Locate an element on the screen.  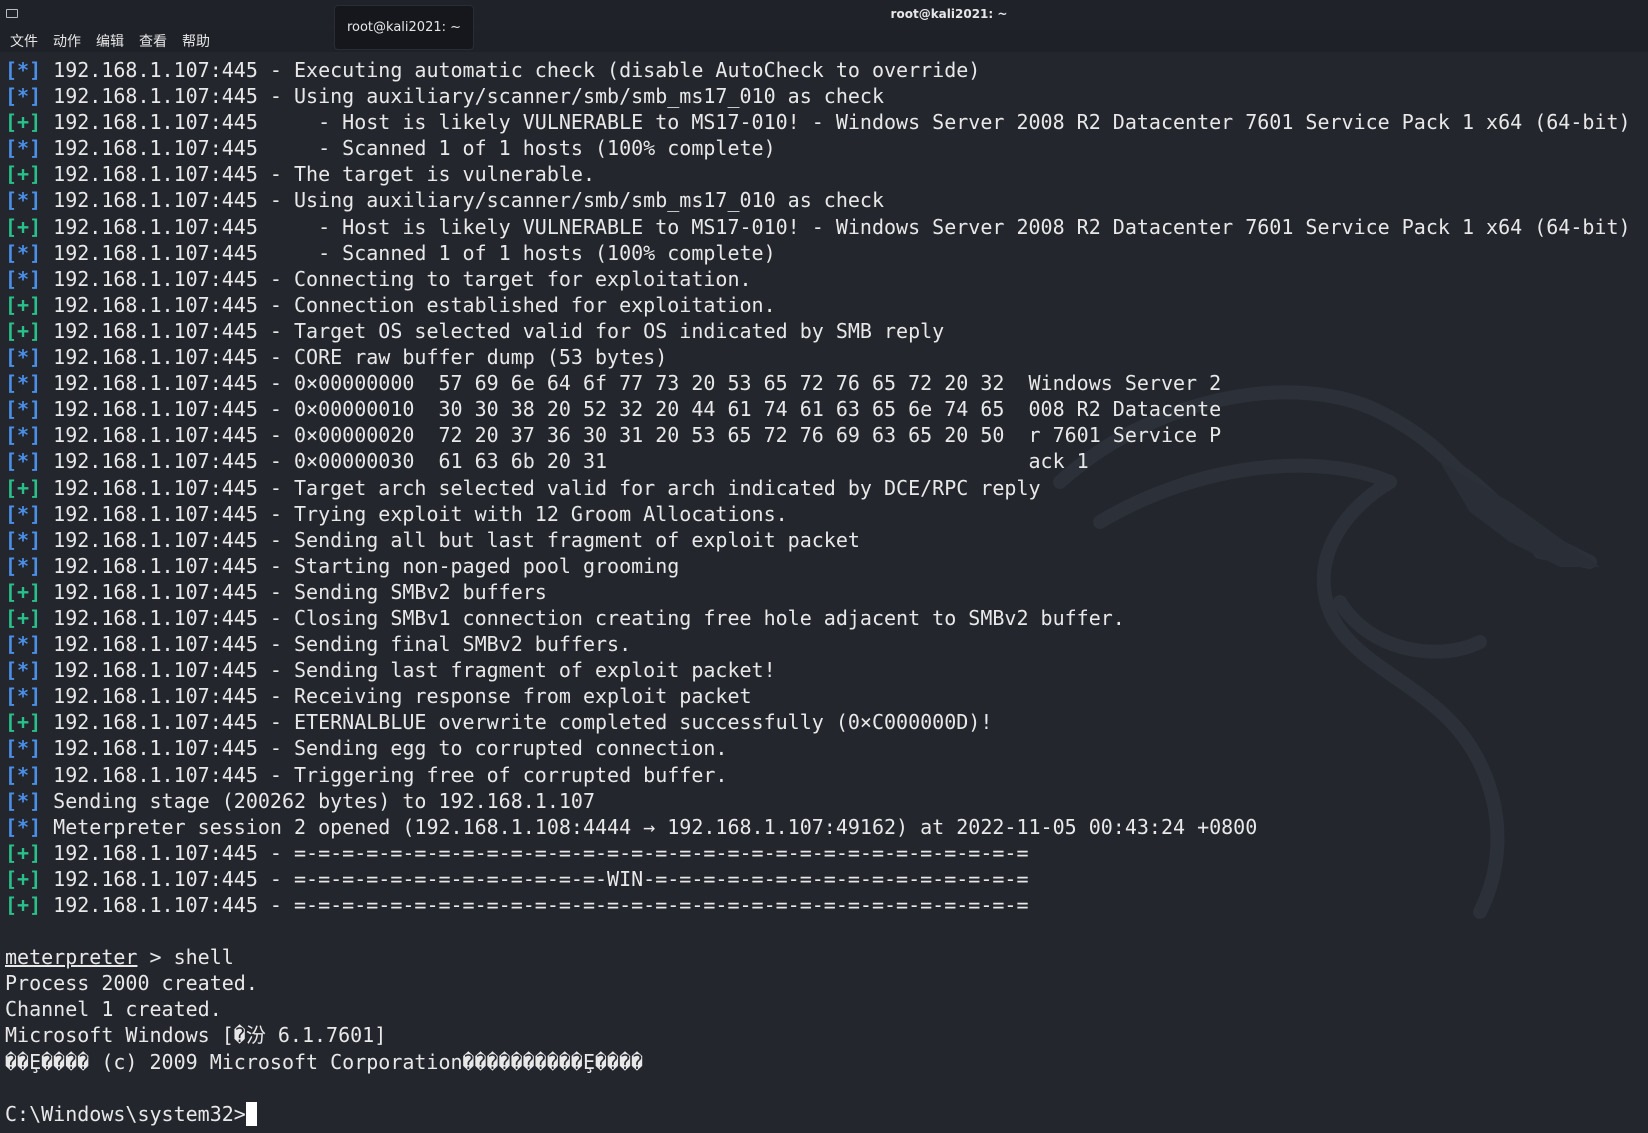
menu-actions: 动作 is located at coordinates (67, 41).